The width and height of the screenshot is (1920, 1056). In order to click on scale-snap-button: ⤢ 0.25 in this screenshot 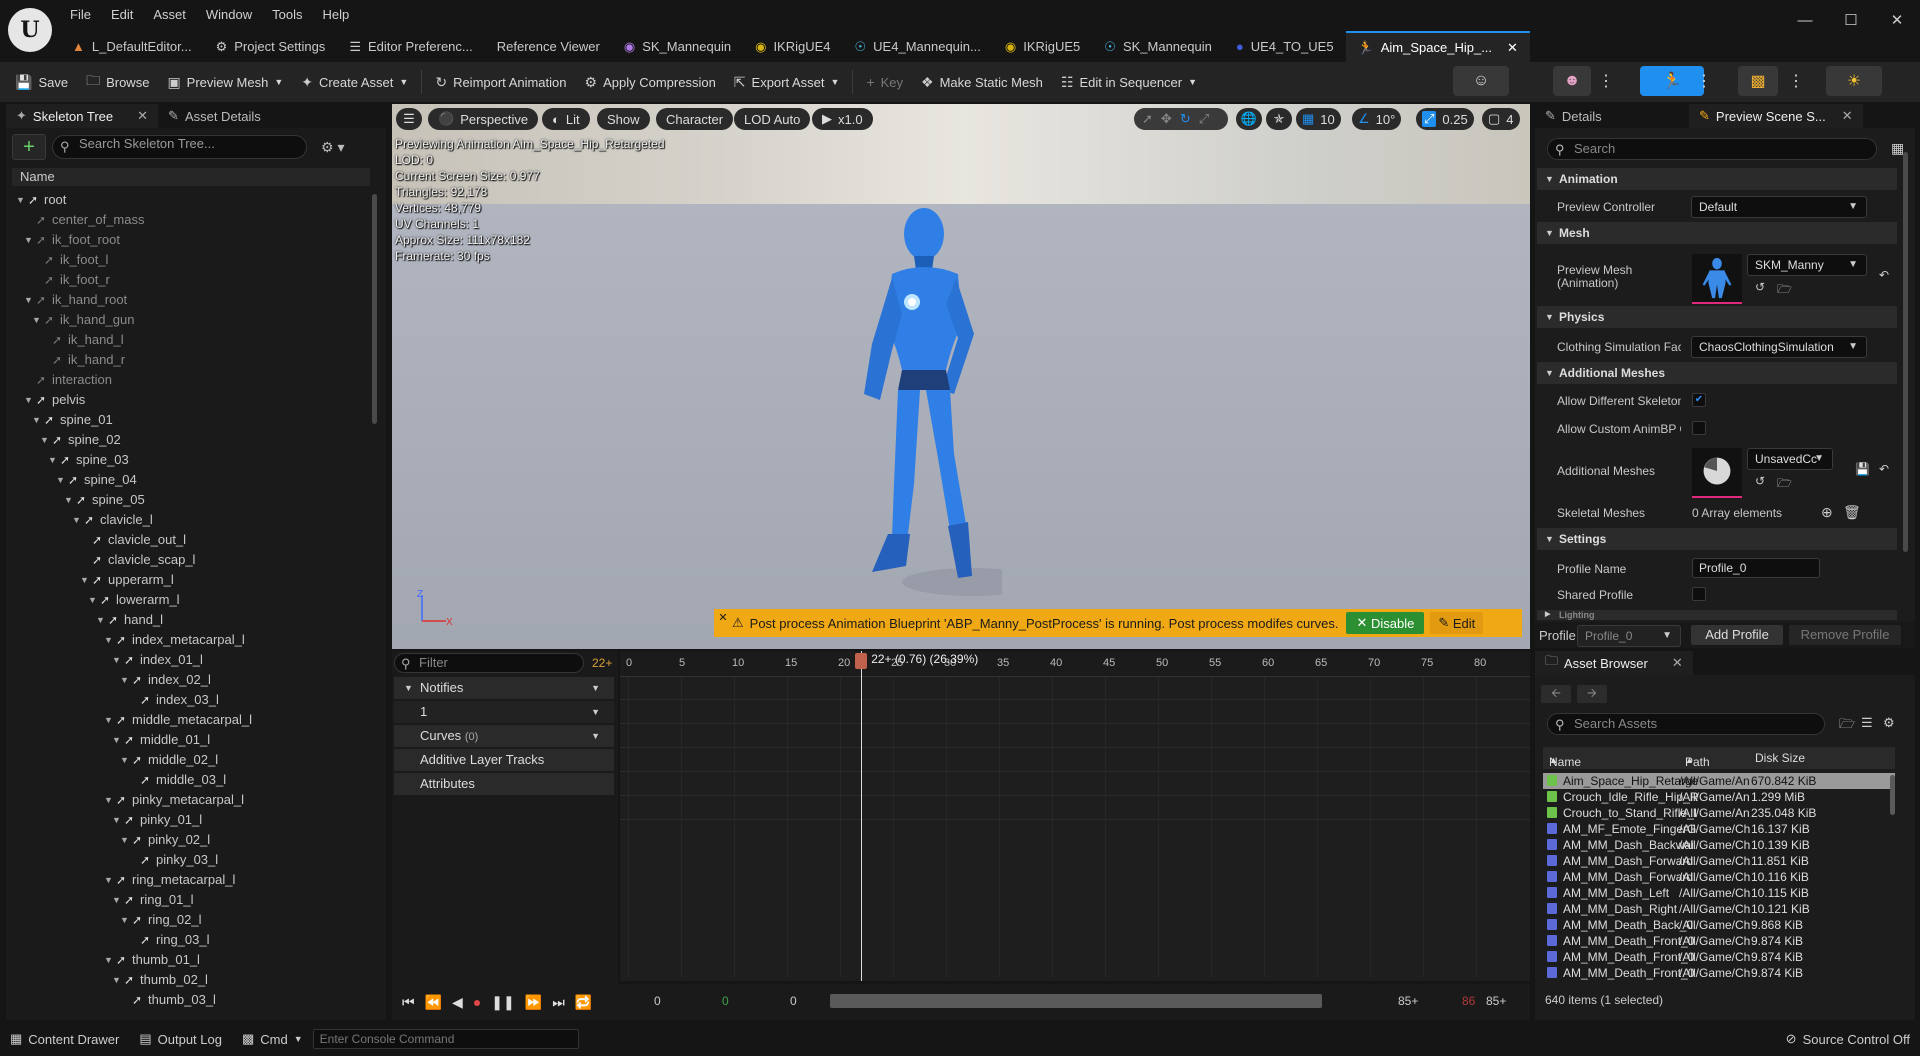, I will do `click(1445, 119)`.